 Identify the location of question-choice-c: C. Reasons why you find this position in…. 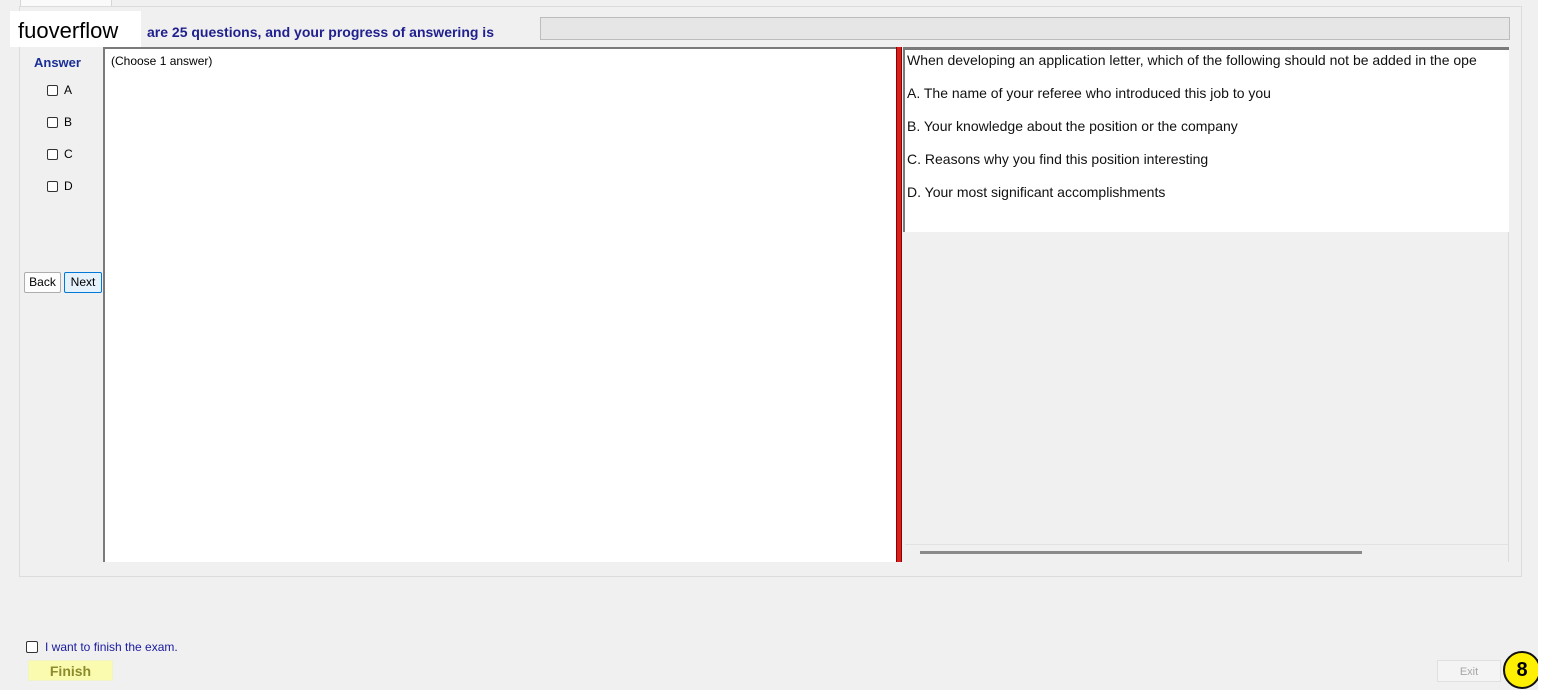
(1058, 159).